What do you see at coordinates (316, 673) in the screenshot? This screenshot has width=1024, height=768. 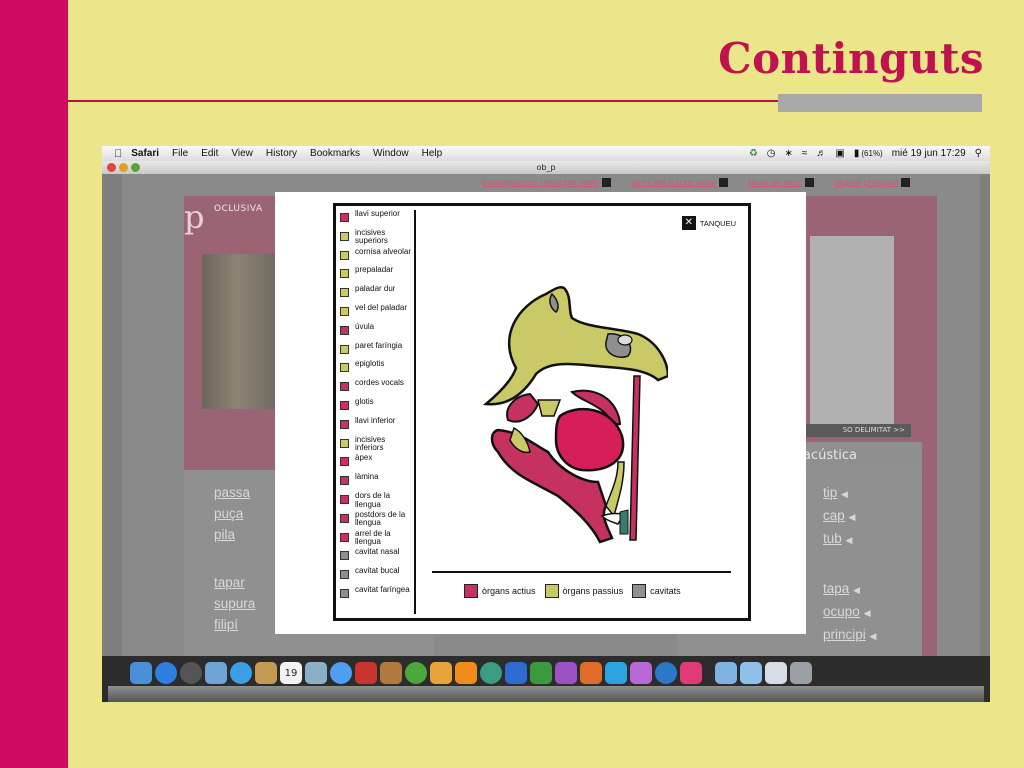 I see `iphoto-icon` at bounding box center [316, 673].